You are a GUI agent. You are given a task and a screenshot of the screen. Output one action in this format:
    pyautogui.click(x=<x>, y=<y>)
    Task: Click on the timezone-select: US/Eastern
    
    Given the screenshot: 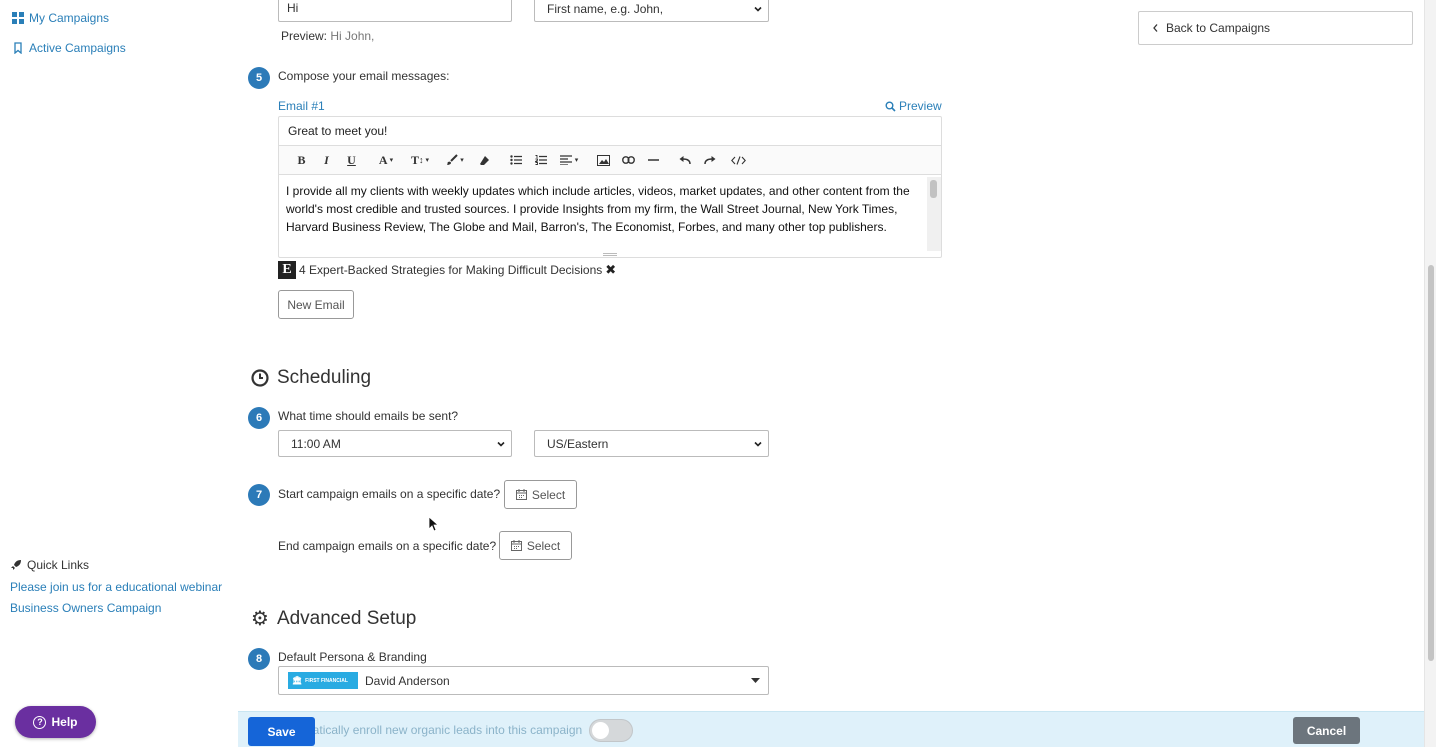 What is the action you would take?
    pyautogui.click(x=651, y=443)
    